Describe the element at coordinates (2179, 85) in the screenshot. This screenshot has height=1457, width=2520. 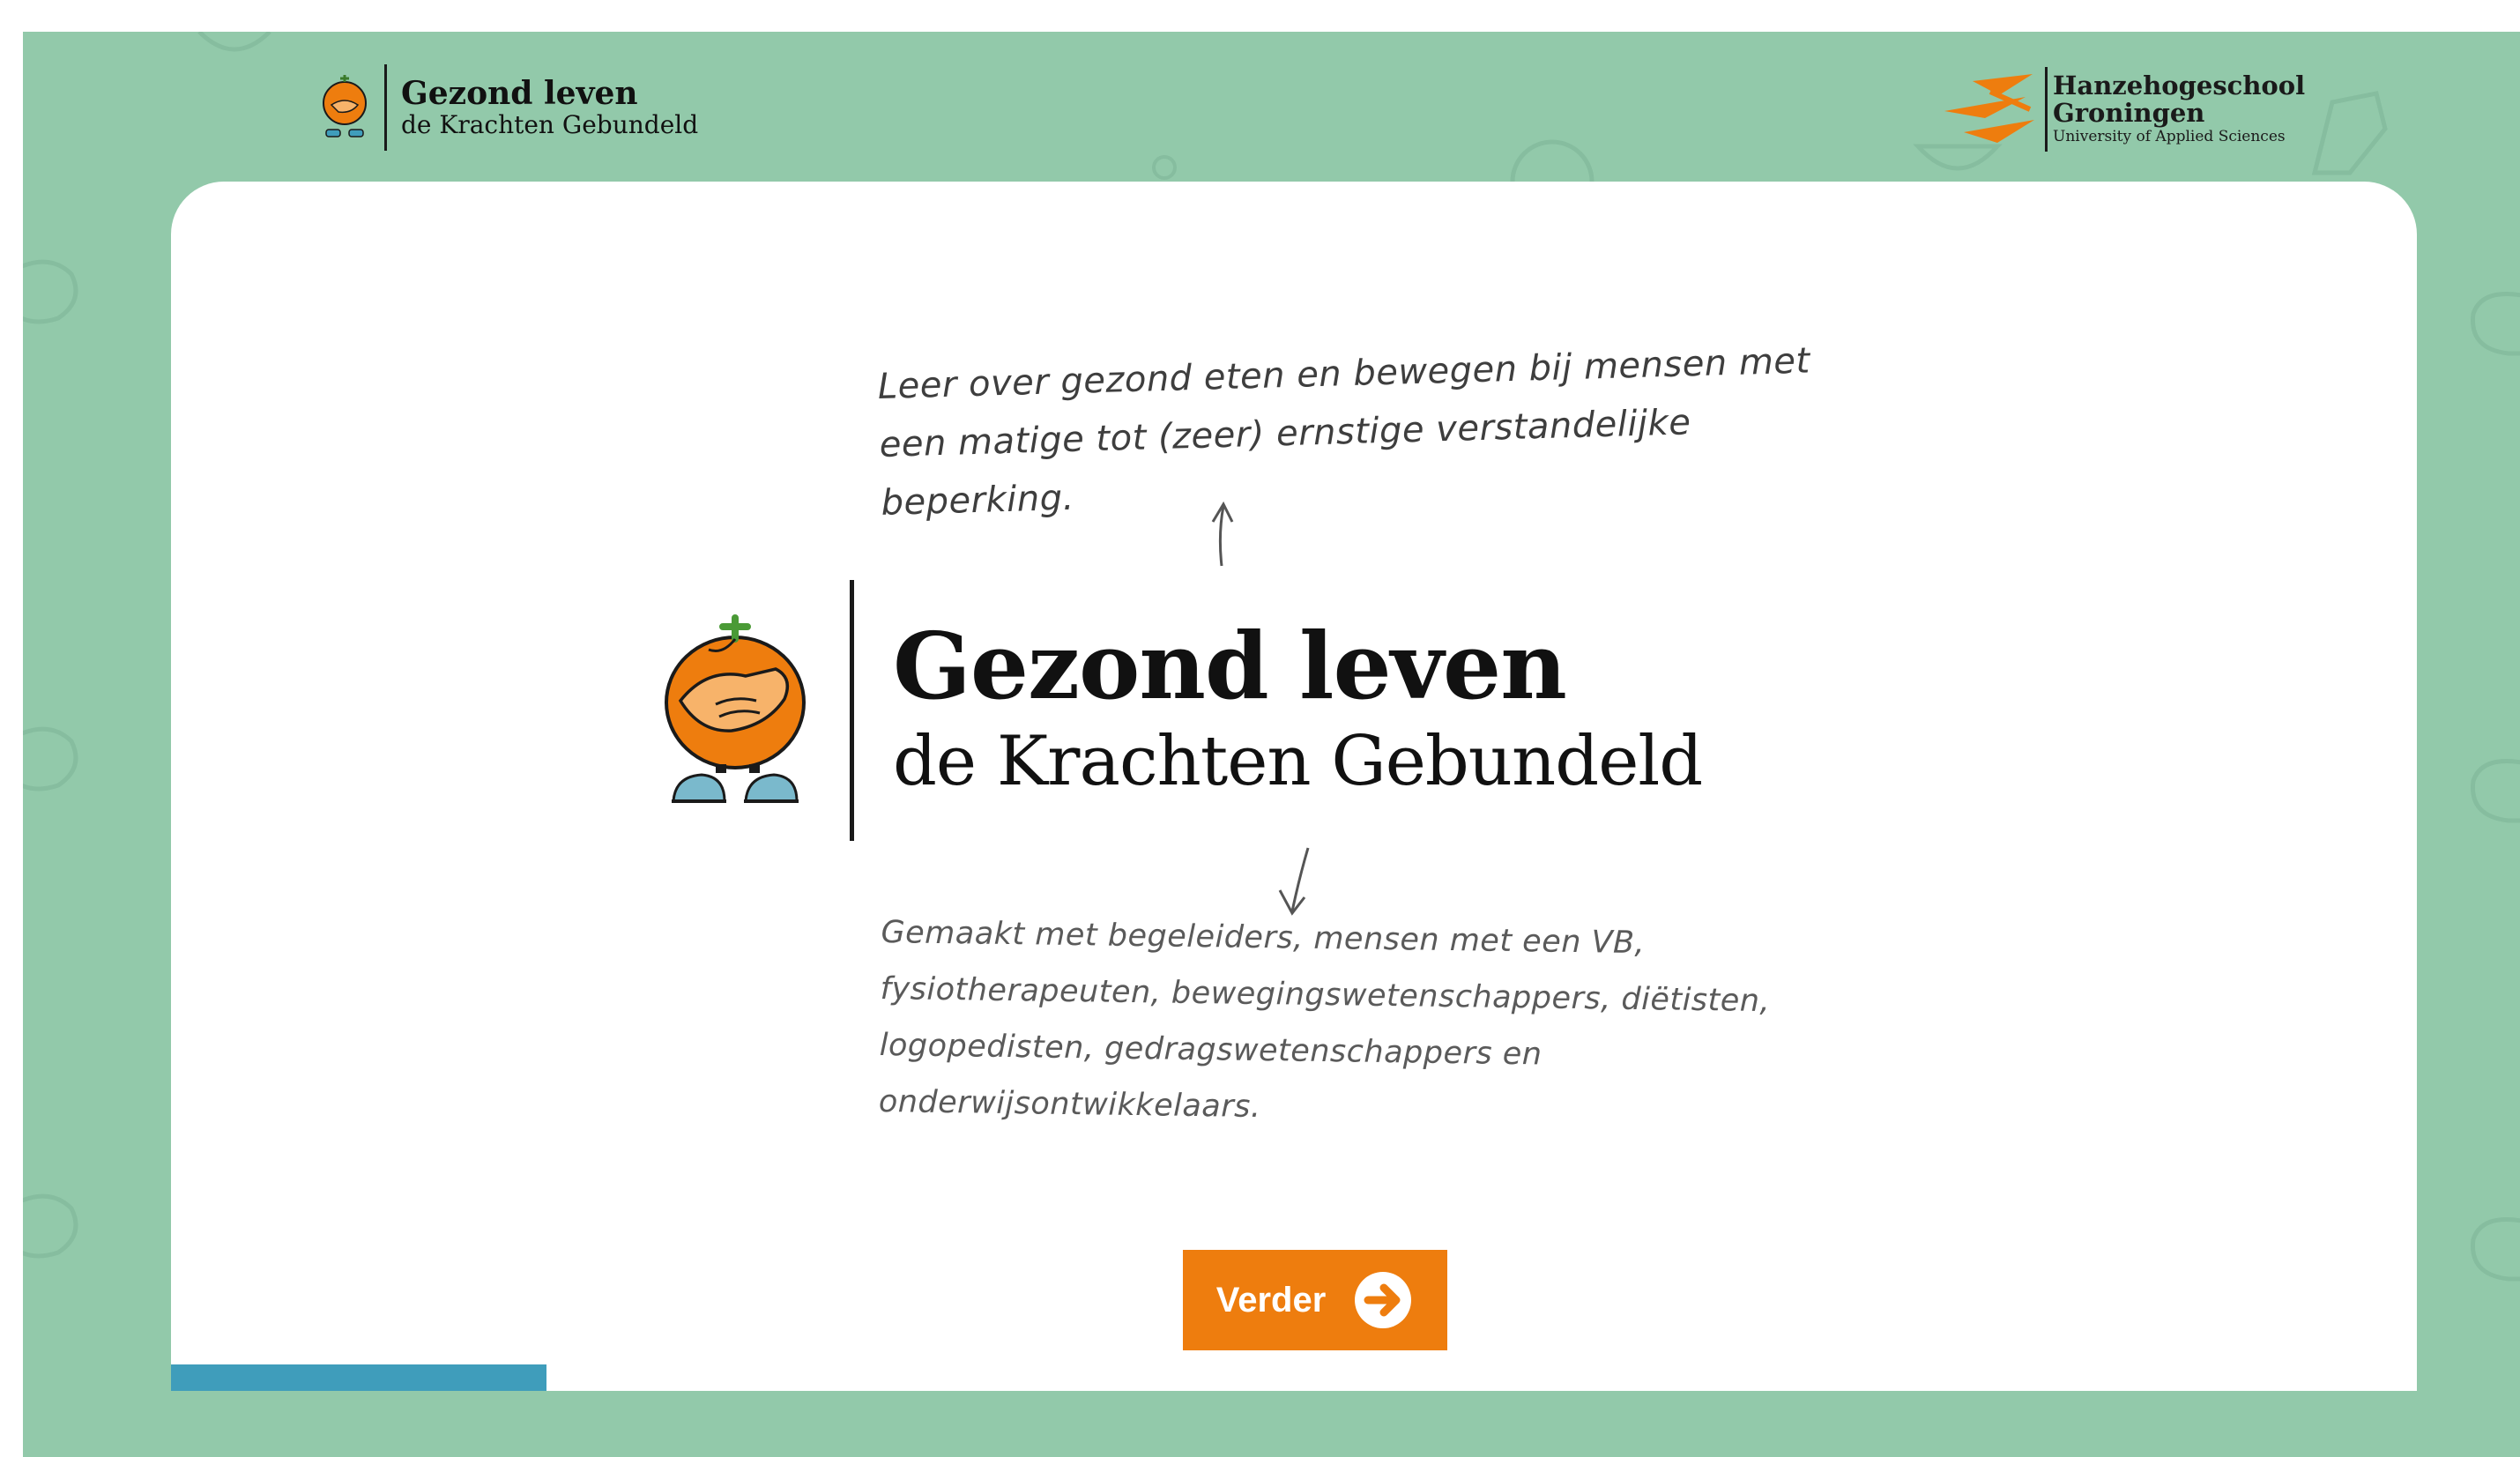
I see `hanze-line-1: Hanzehogeschool` at that location.